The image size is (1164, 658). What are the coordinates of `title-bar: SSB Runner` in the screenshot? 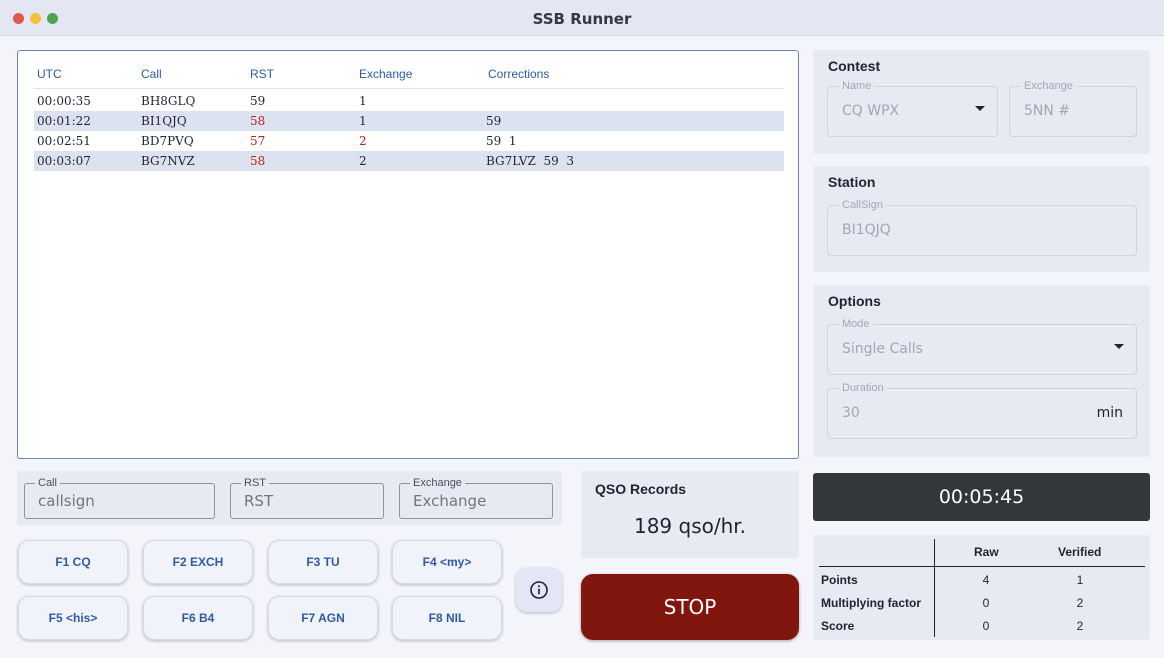 It's located at (582, 18).